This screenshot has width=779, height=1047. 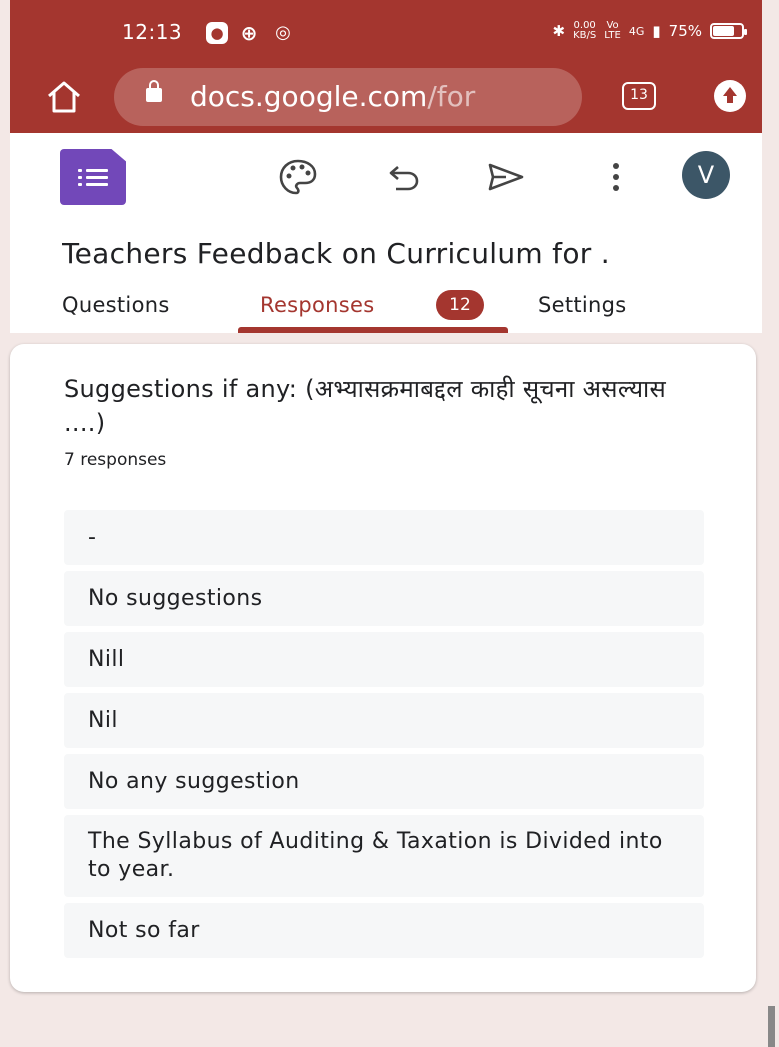 What do you see at coordinates (639, 96) in the screenshot?
I see `tab-switcher-button: 13` at bounding box center [639, 96].